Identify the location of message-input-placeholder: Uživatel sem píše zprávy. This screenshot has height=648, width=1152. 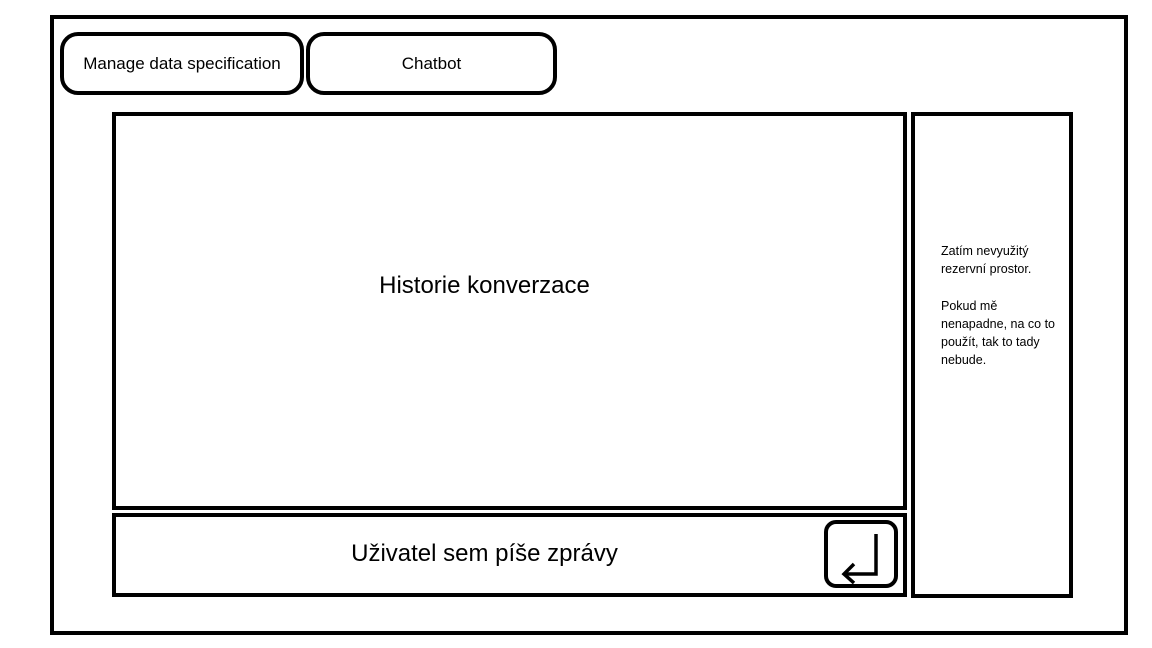
(484, 553).